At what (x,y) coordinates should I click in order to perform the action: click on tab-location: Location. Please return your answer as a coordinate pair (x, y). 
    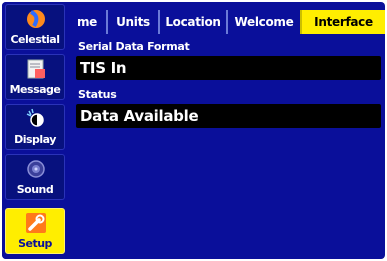
    Looking at the image, I should click on (192, 22).